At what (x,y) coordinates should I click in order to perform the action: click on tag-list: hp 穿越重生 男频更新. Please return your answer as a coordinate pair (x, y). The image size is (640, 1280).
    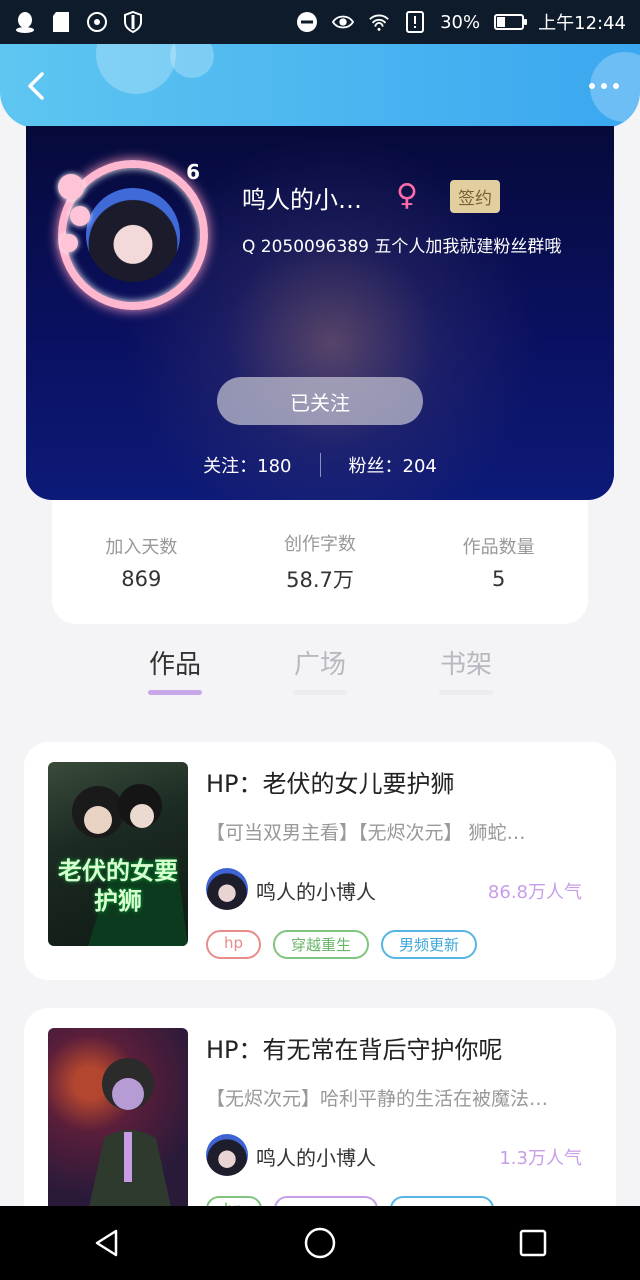
    Looking at the image, I should click on (342, 944).